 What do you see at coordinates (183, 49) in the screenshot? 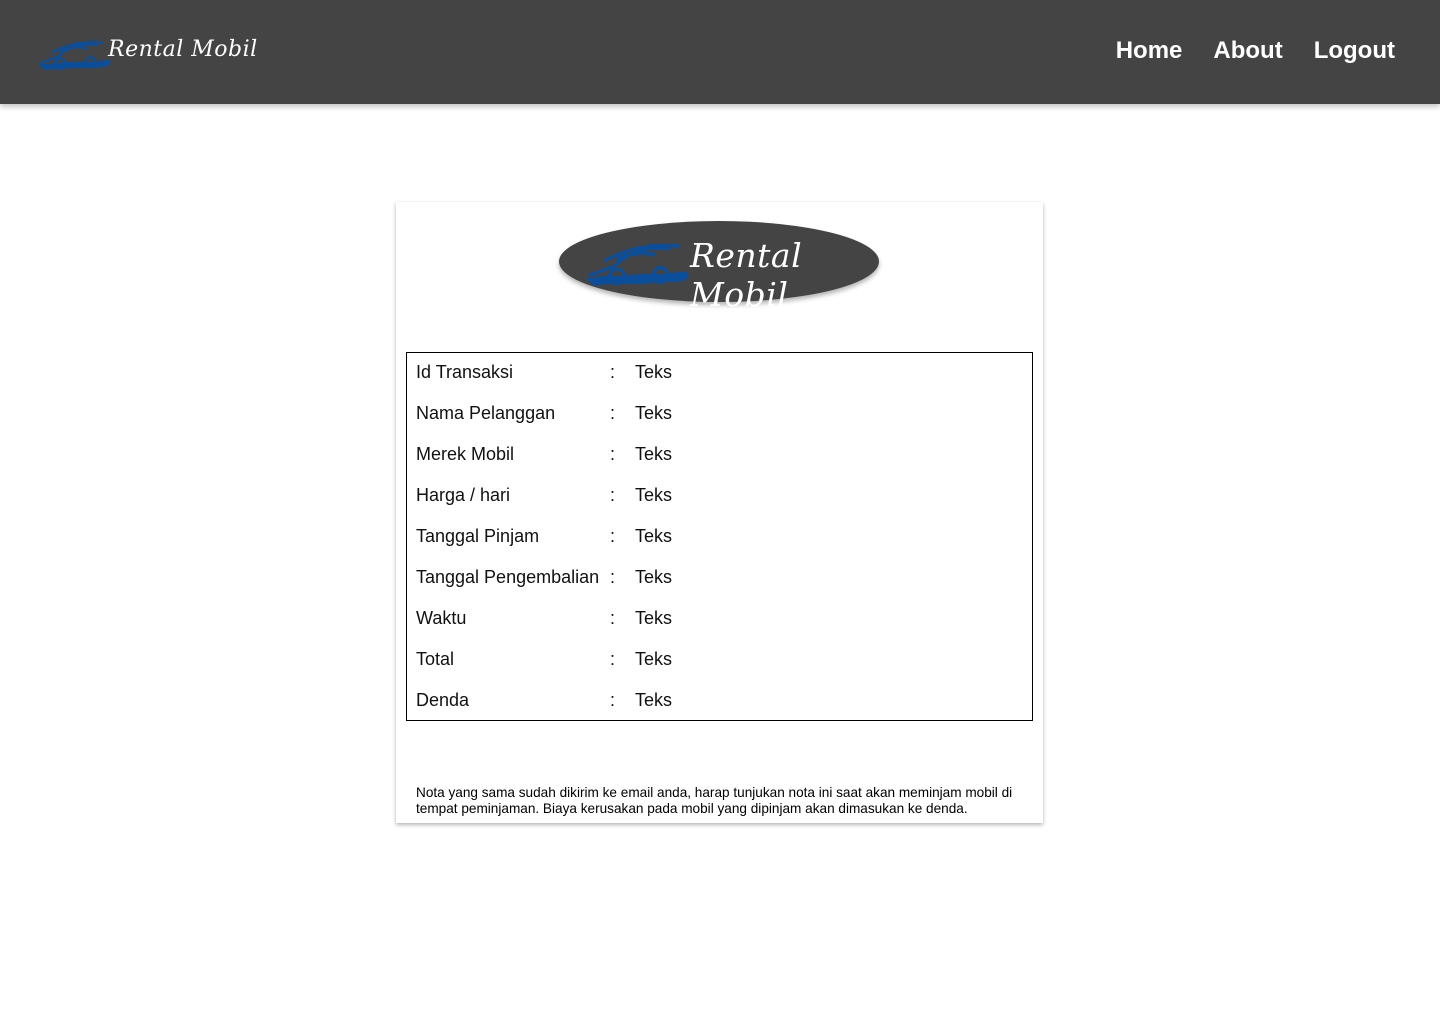
I see `brand-name: Rental Mobil` at bounding box center [183, 49].